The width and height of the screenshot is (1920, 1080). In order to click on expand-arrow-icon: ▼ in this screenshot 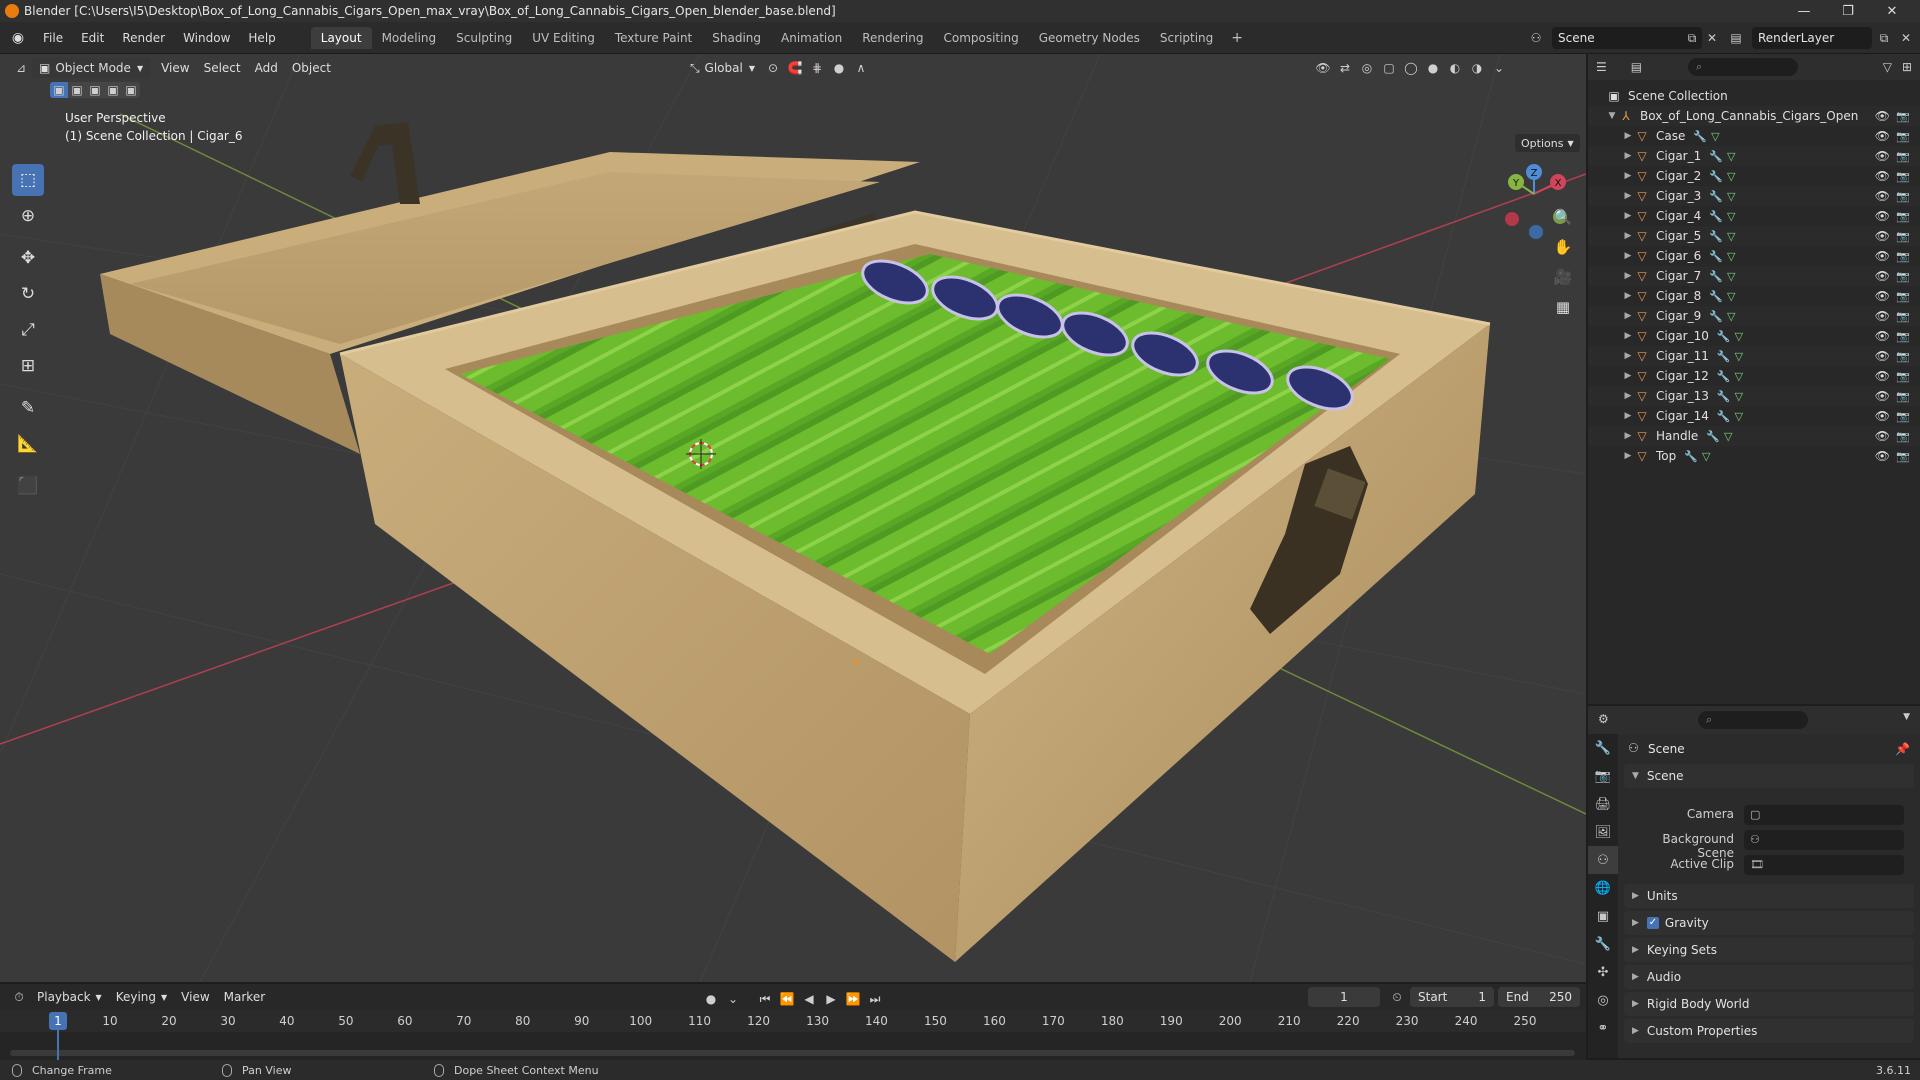, I will do `click(1612, 116)`.